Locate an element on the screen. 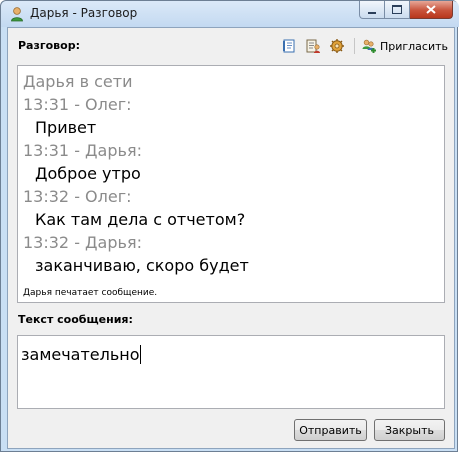 The height and width of the screenshot is (454, 460). close-icon is located at coordinates (431, 9).